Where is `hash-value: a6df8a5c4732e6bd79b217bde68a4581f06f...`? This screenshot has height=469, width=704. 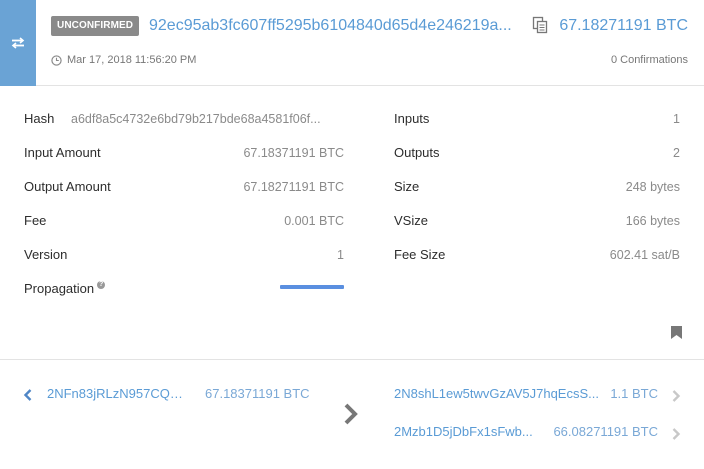 hash-value: a6df8a5c4732e6bd79b217bde68a4581f06f... is located at coordinates (207, 119).